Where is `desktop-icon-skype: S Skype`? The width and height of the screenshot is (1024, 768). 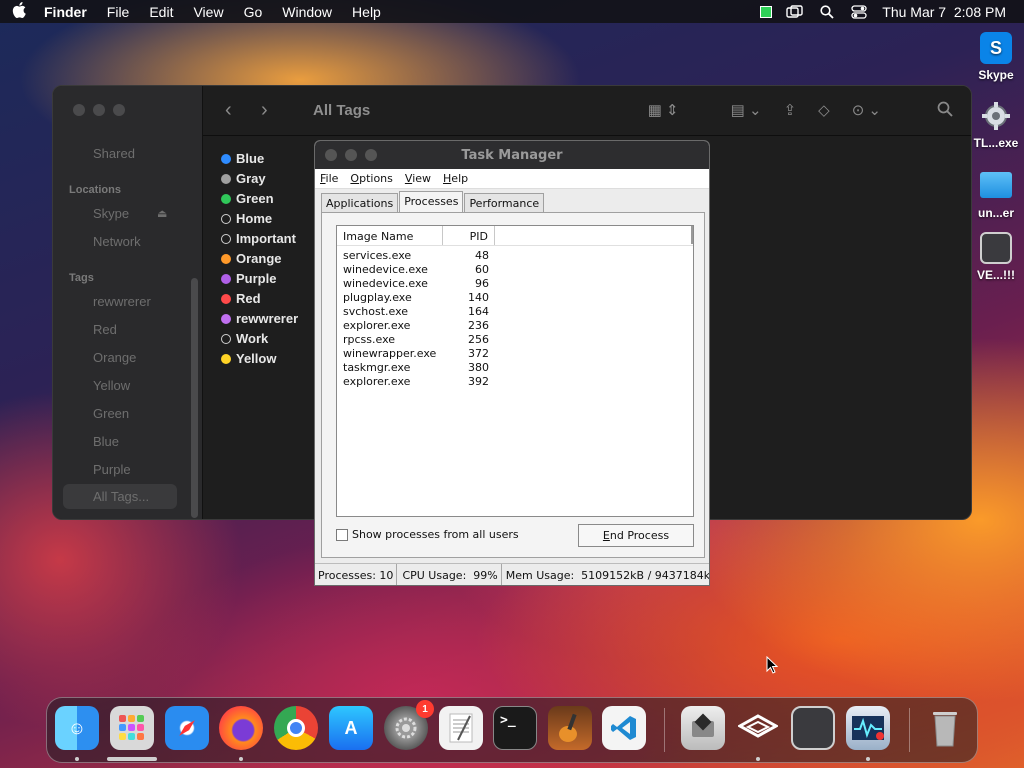 desktop-icon-skype: S Skype is located at coordinates (995, 57).